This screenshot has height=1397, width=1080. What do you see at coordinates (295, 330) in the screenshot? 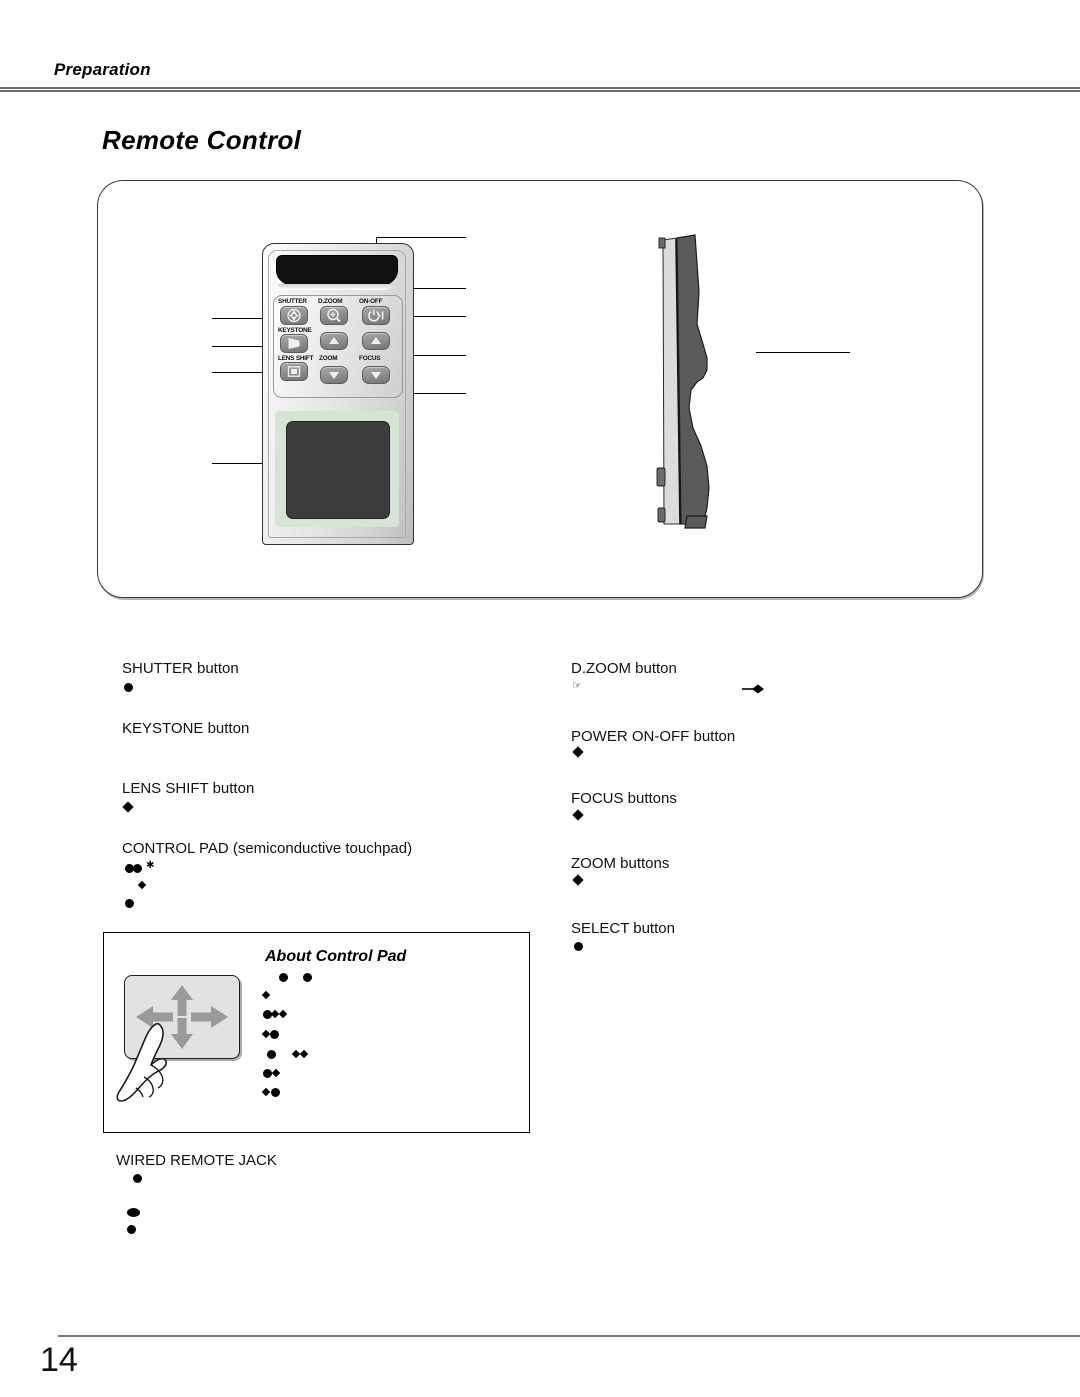
I see `label-keystone: KEYSTONE` at bounding box center [295, 330].